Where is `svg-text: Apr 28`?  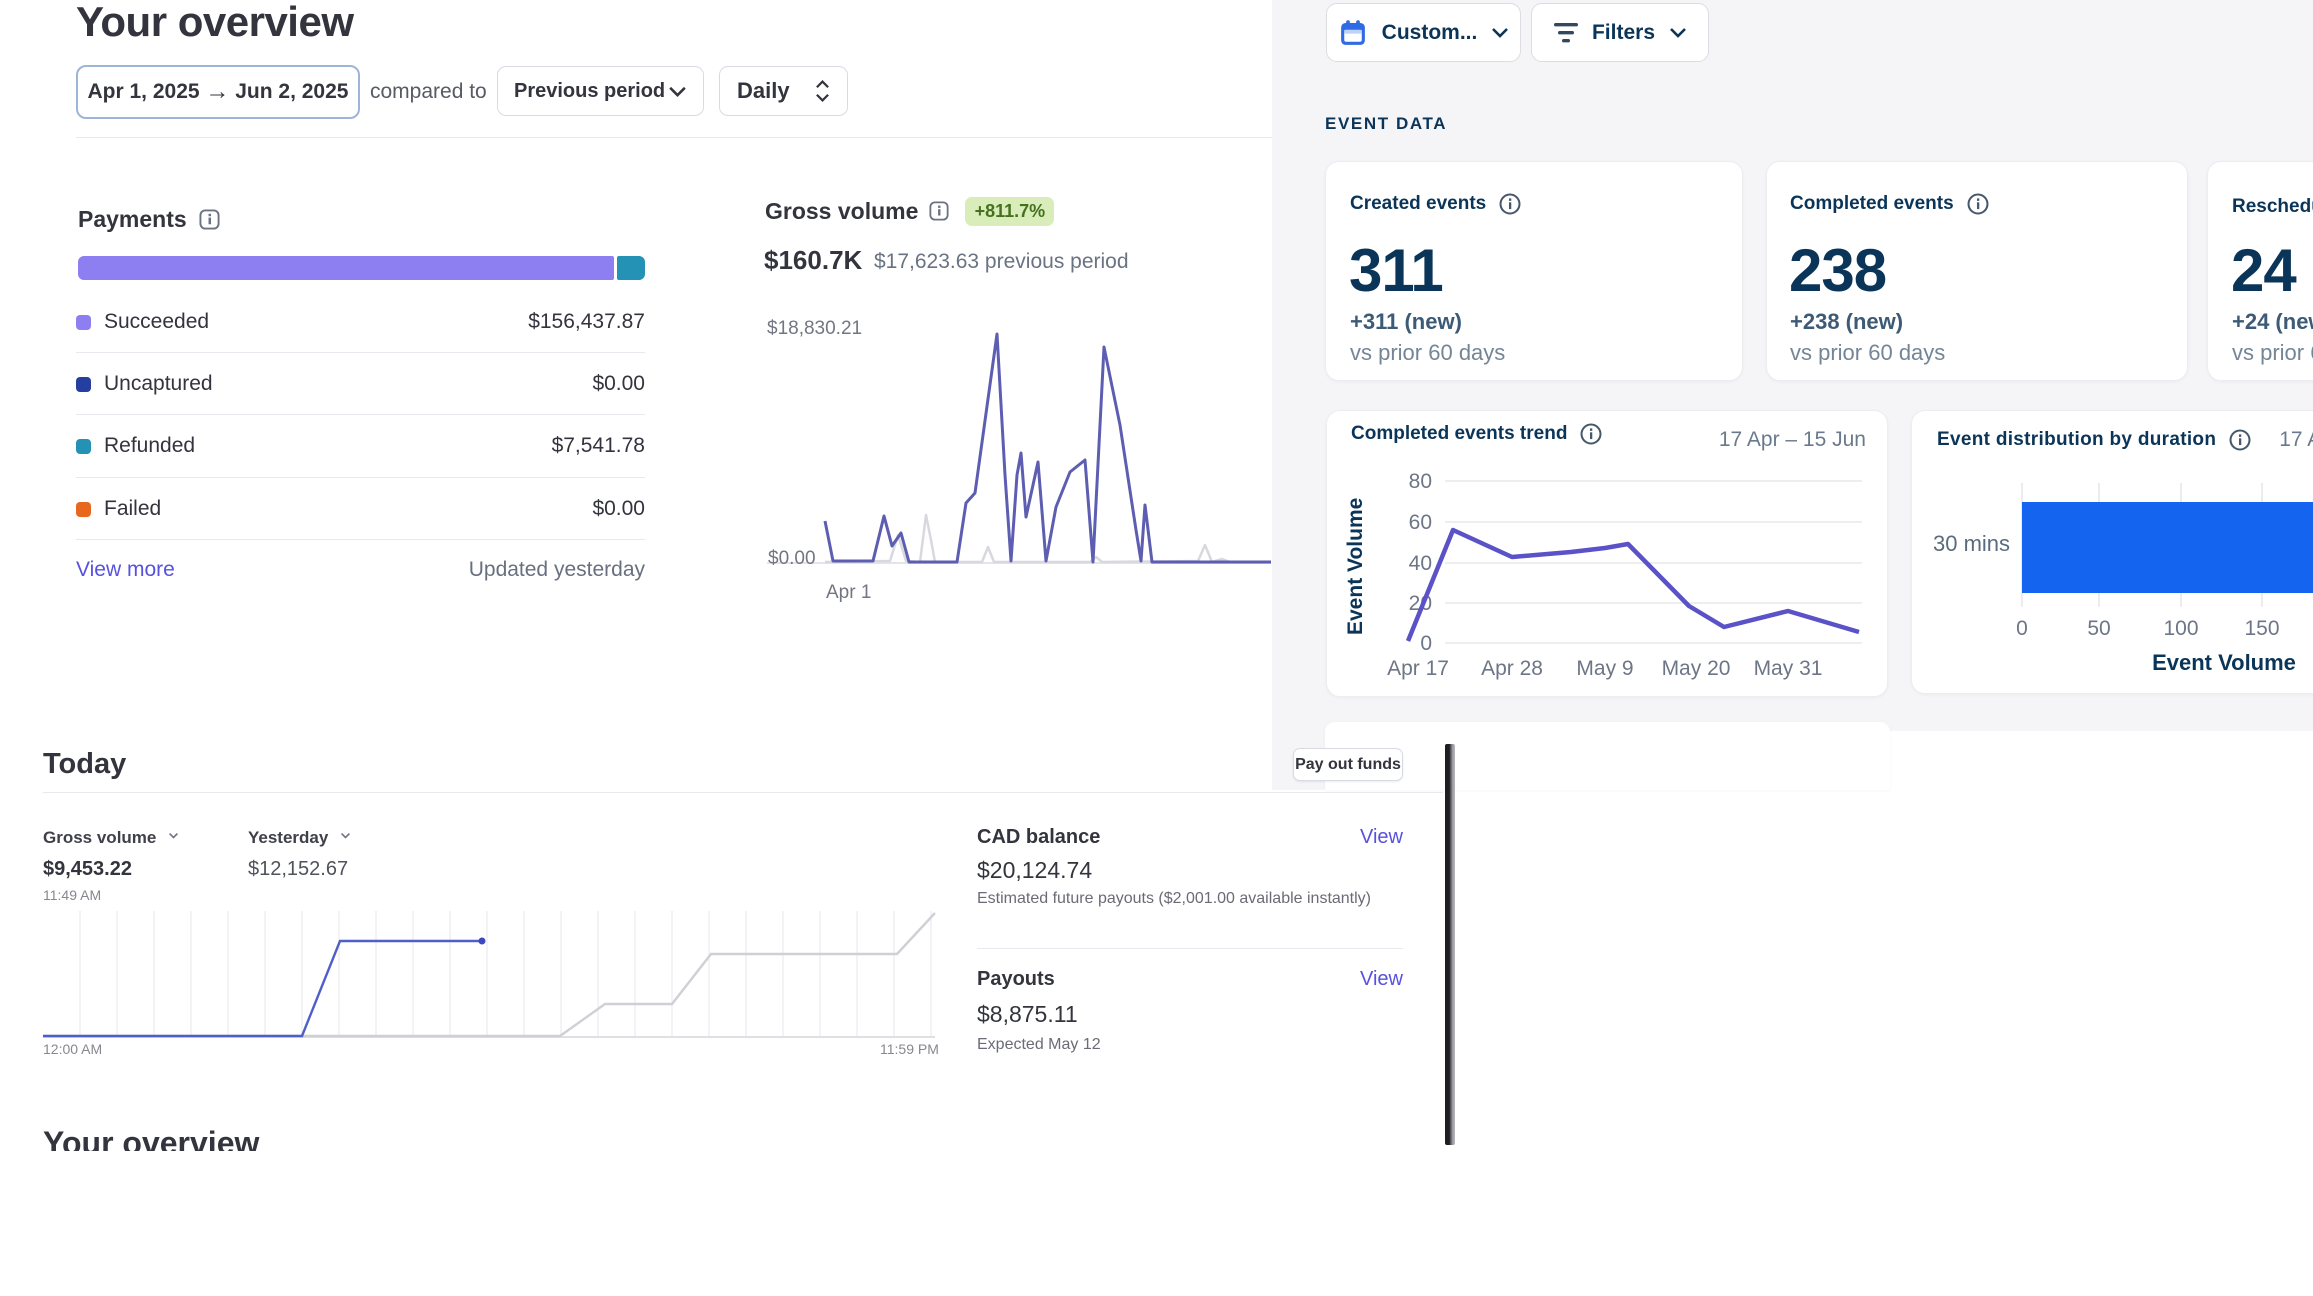
svg-text: Apr 28 is located at coordinates (1512, 668).